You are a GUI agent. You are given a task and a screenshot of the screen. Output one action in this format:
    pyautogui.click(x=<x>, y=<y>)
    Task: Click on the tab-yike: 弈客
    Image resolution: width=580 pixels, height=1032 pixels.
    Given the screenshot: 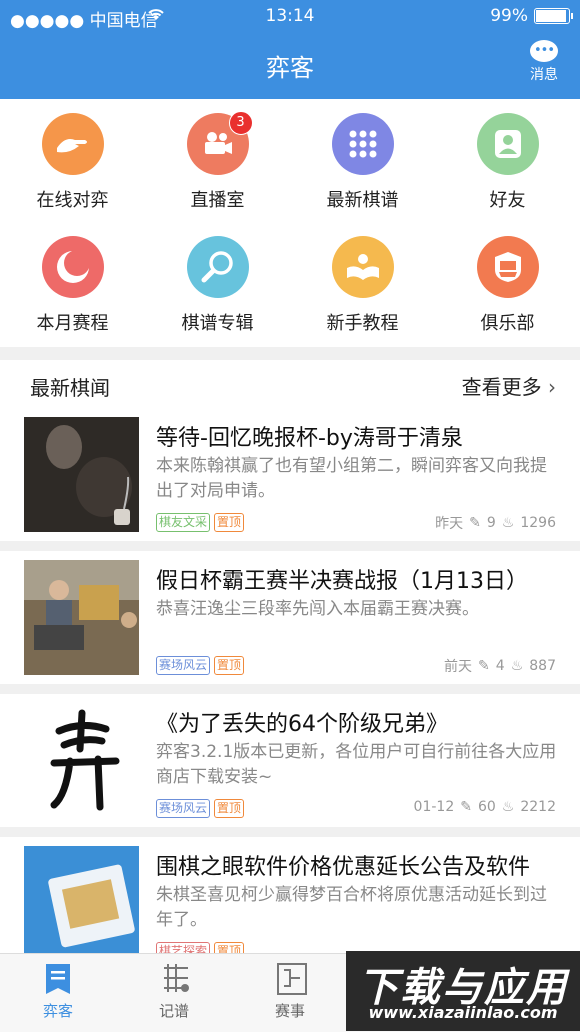 What is the action you would take?
    pyautogui.click(x=58, y=987)
    